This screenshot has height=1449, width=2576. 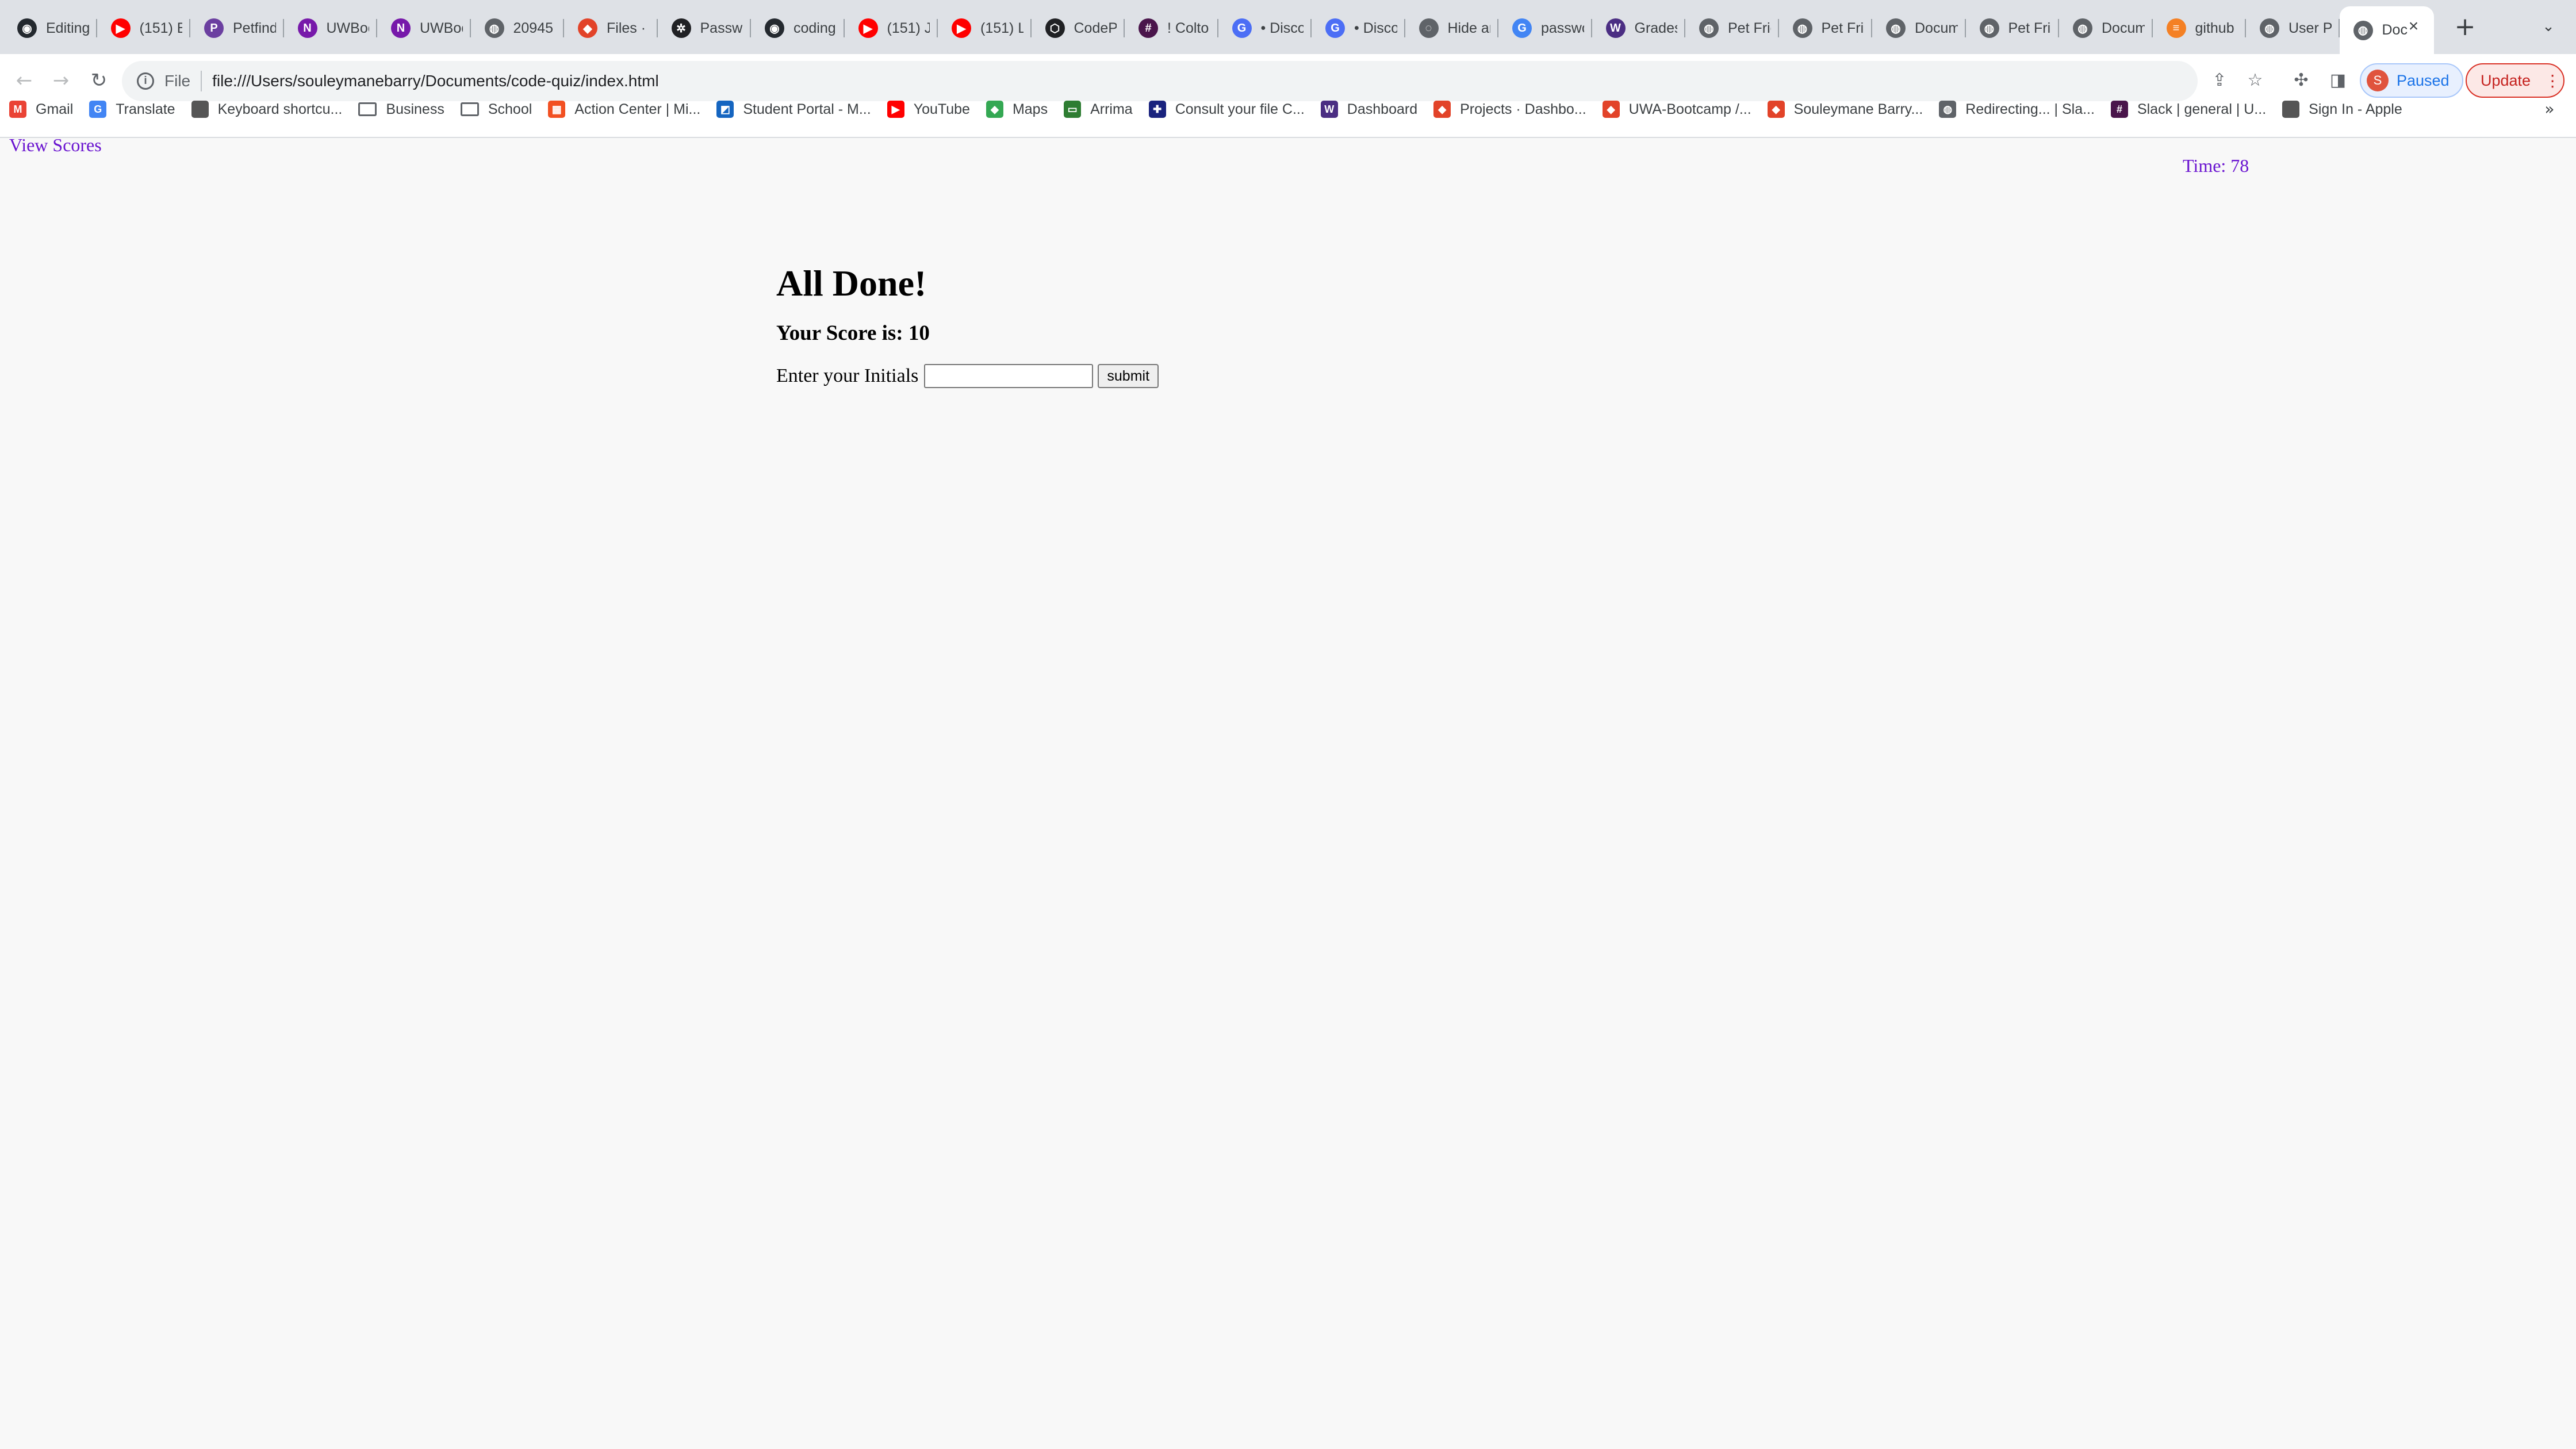 I want to click on bookmark-item: ◆ Maps, so click(x=1016, y=109).